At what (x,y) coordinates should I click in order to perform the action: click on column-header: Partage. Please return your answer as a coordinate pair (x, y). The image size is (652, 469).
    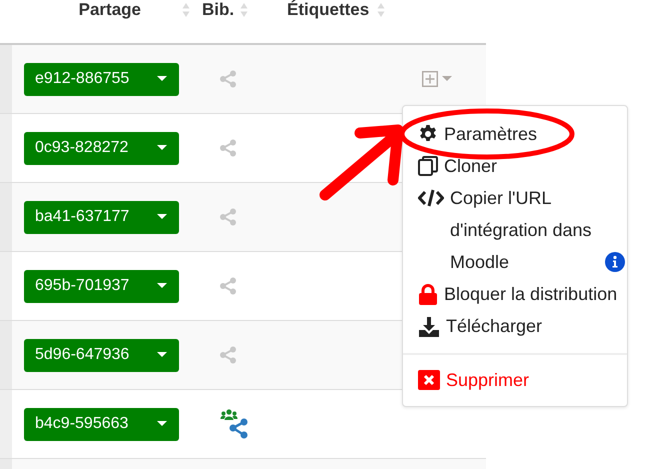
    Looking at the image, I should click on (109, 10).